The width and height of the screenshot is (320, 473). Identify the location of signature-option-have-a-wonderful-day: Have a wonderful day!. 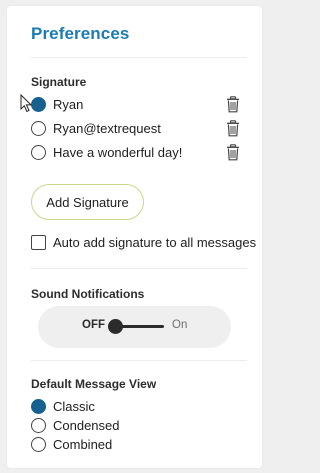
(139, 152).